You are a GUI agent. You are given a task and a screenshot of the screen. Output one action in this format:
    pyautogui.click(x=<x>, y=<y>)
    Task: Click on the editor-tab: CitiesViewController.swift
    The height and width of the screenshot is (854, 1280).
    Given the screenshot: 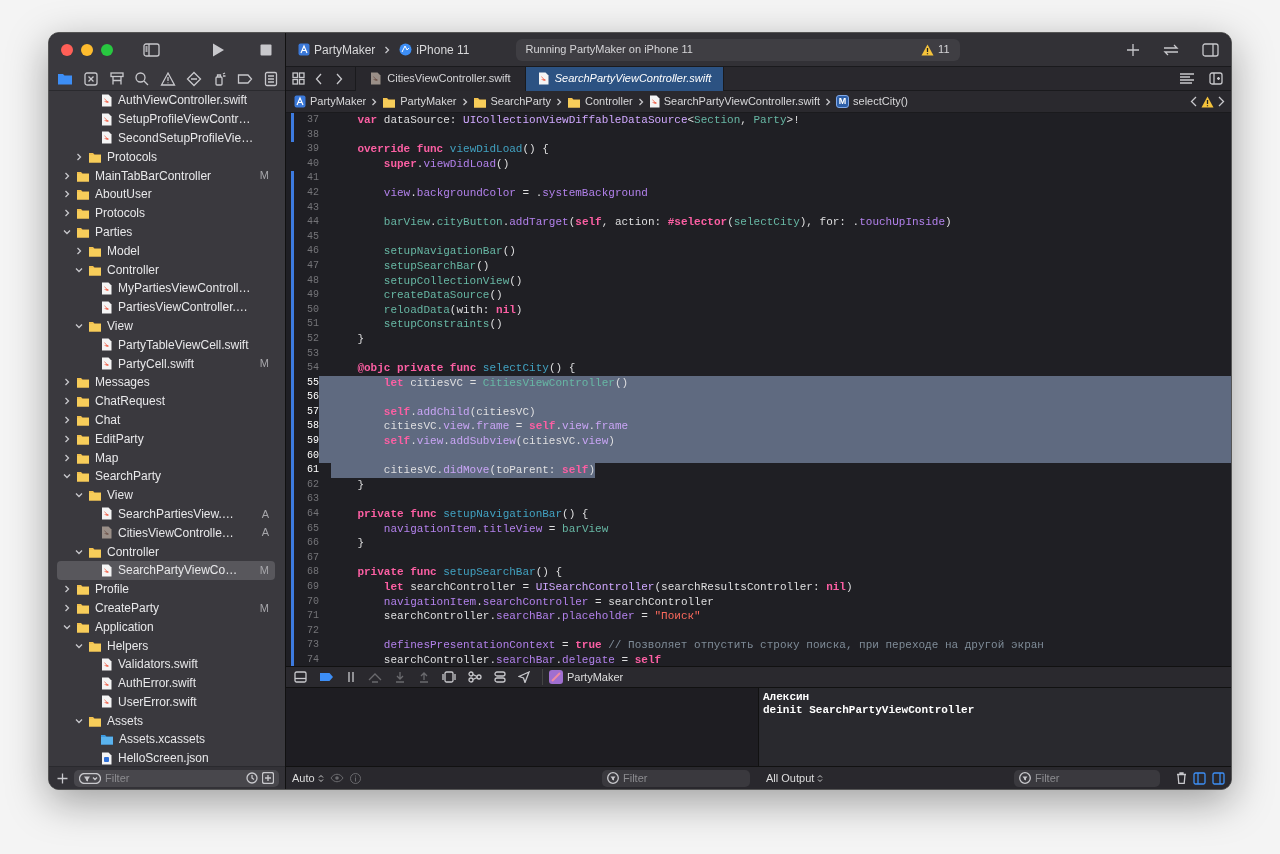 What is the action you would take?
    pyautogui.click(x=441, y=78)
    